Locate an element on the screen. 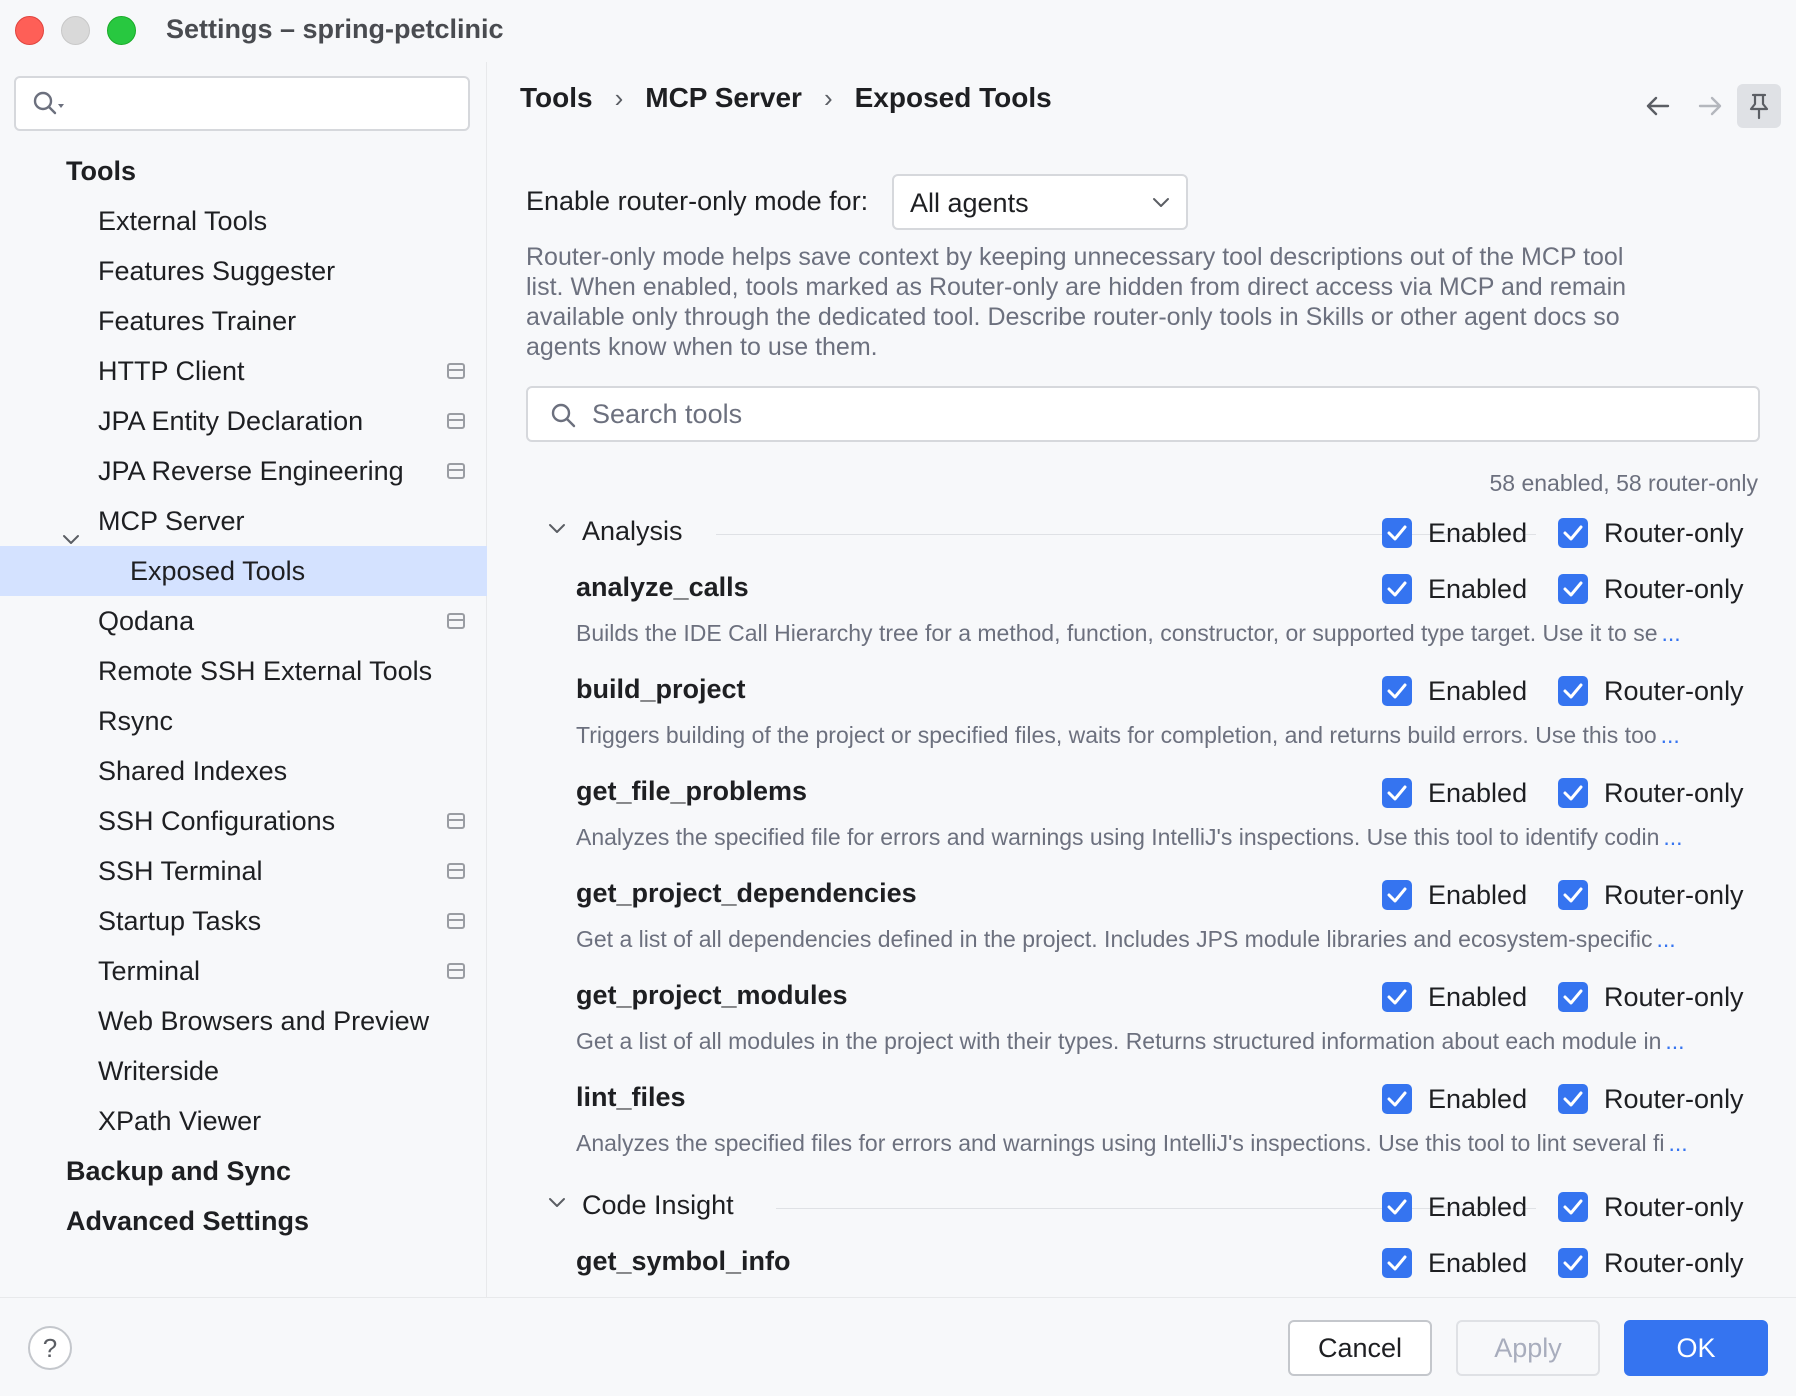  tool-search-field is located at coordinates (1143, 414).